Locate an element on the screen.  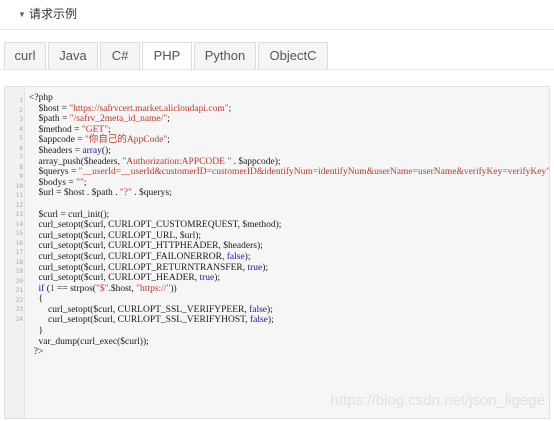
code-token: $path = is located at coordinates (49, 119).